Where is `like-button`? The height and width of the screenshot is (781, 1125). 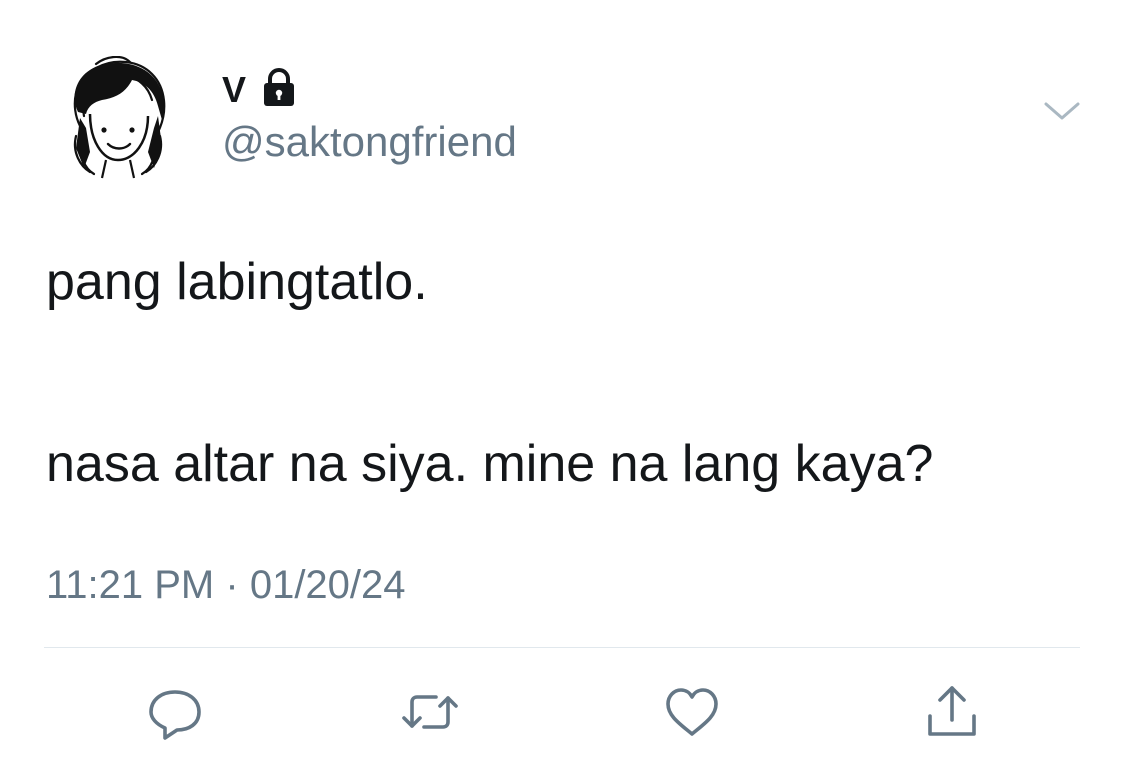
like-button is located at coordinates (692, 712).